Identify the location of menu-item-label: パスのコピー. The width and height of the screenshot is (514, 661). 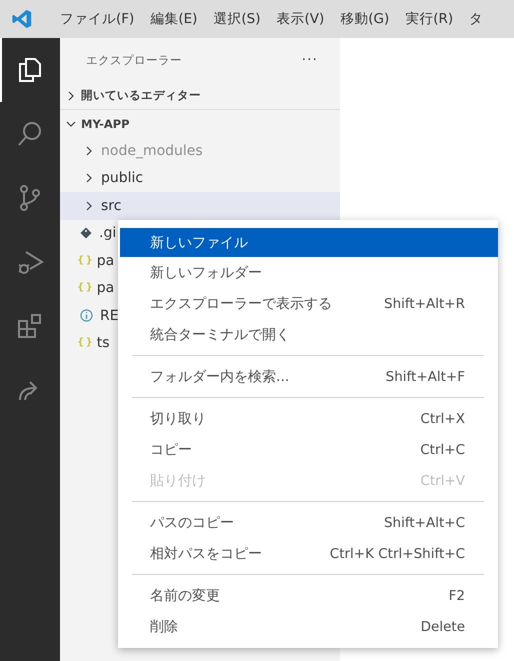
(192, 523).